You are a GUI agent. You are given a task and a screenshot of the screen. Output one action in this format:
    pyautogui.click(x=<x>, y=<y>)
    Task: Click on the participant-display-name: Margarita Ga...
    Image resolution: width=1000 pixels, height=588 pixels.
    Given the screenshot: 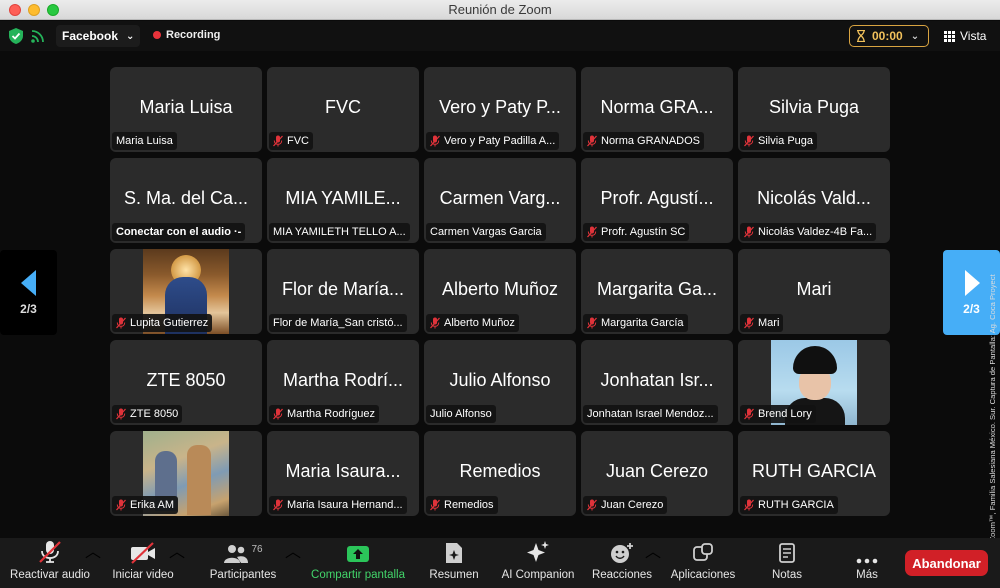 What is the action you would take?
    pyautogui.click(x=657, y=289)
    